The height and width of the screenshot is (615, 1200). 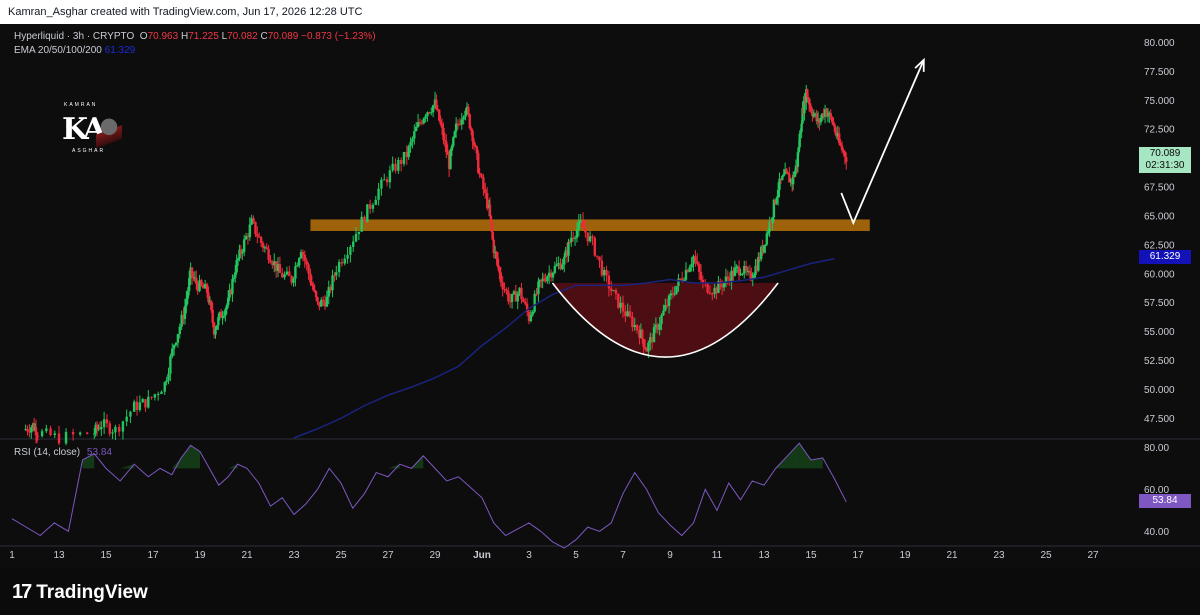 What do you see at coordinates (1159, 419) in the screenshot?
I see `price-axis-tick: 47.500` at bounding box center [1159, 419].